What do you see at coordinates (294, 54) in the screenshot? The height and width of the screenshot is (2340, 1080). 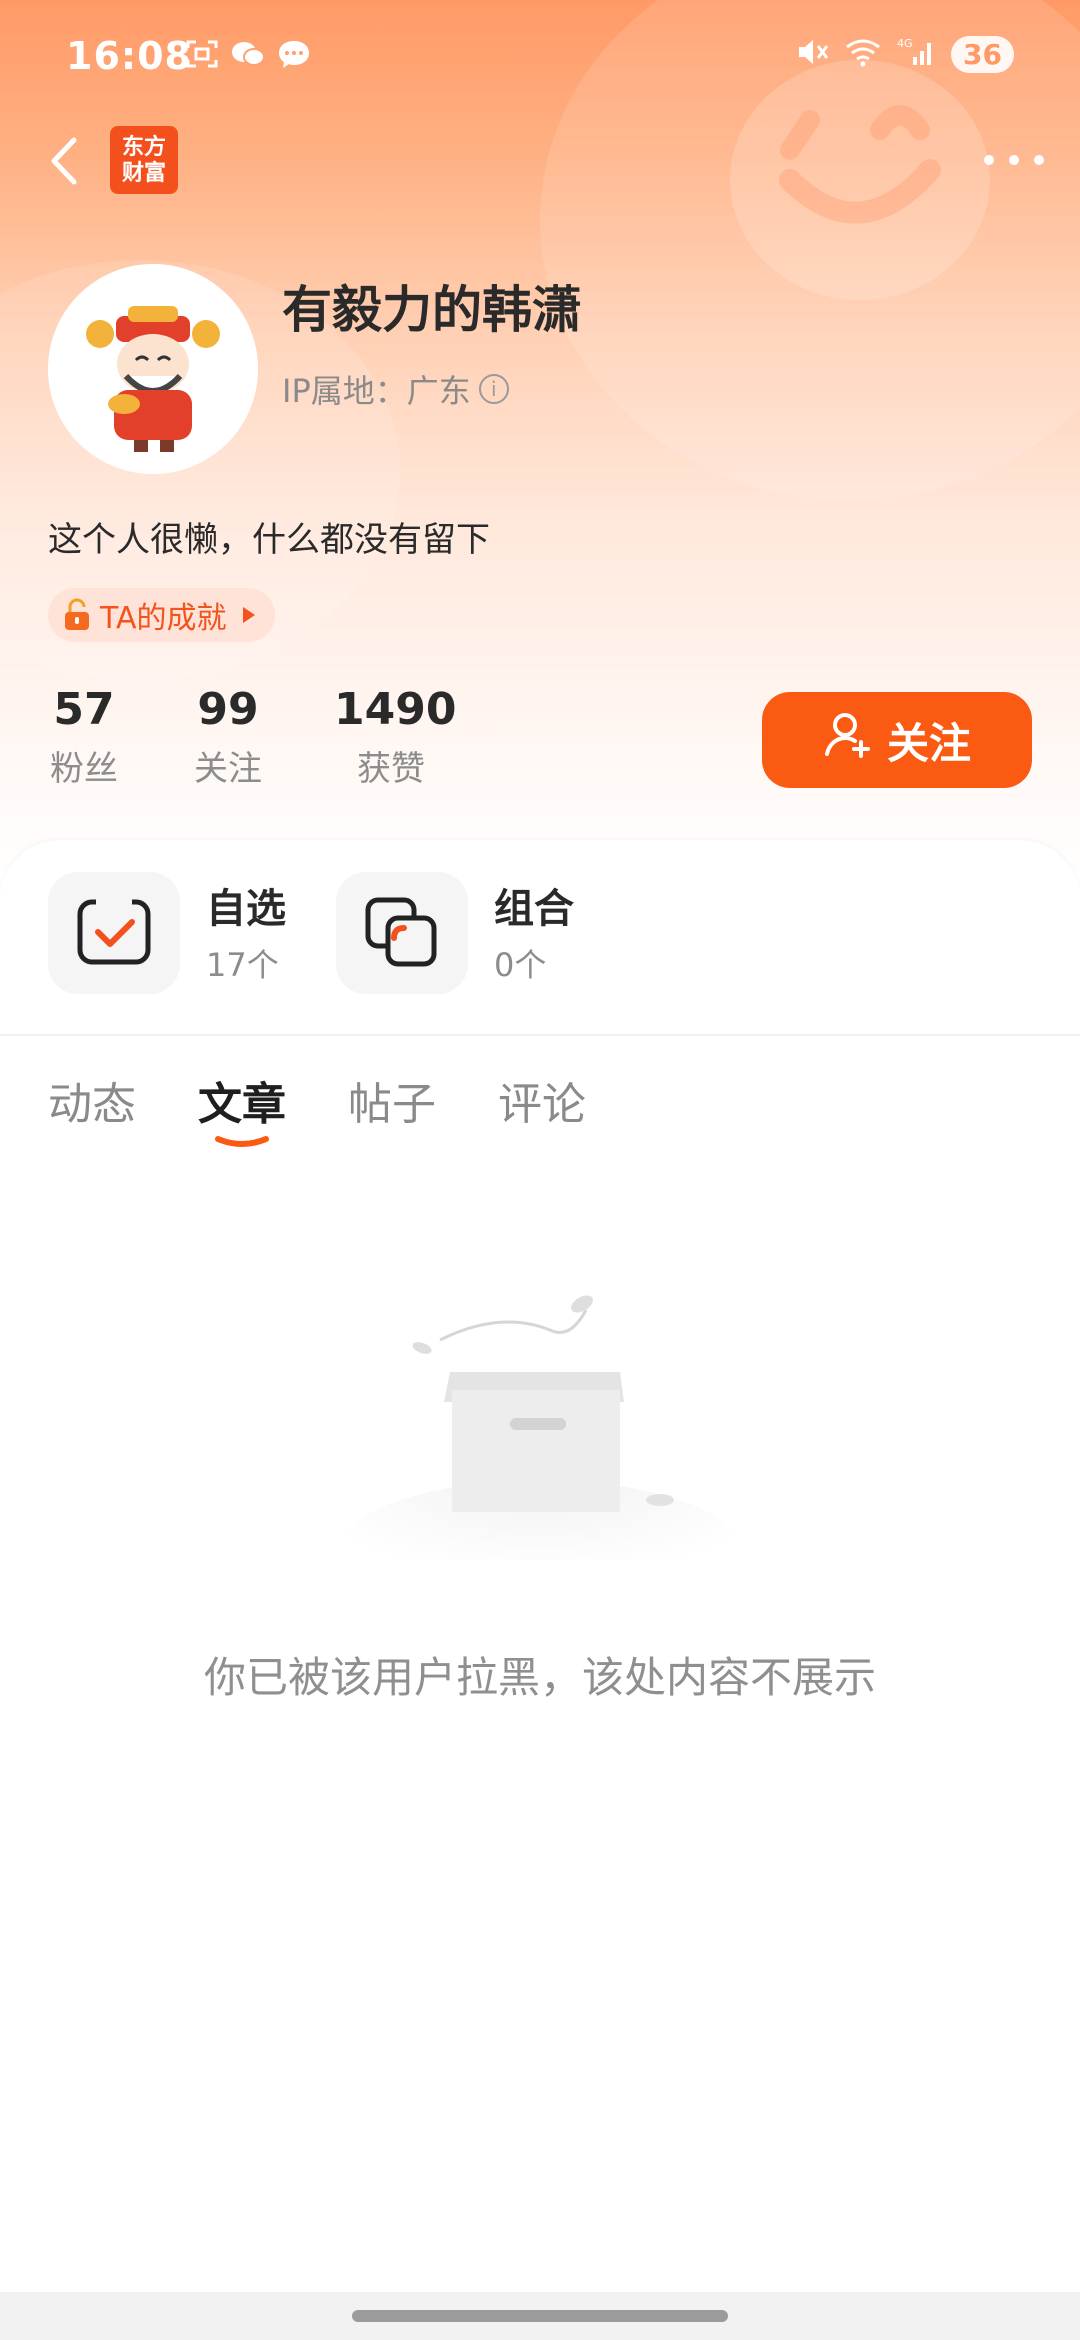 I see `message-icon` at bounding box center [294, 54].